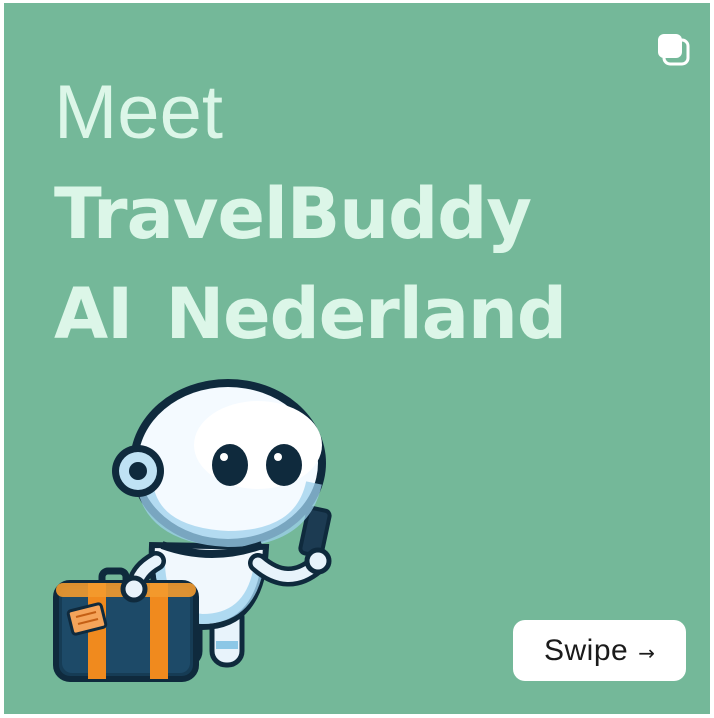  I want to click on swipe-button: Swipe →, so click(599, 650).